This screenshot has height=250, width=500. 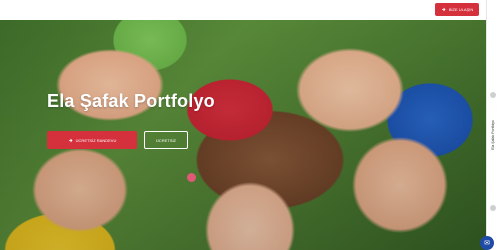 What do you see at coordinates (191, 177) in the screenshot?
I see `decorative-dot` at bounding box center [191, 177].